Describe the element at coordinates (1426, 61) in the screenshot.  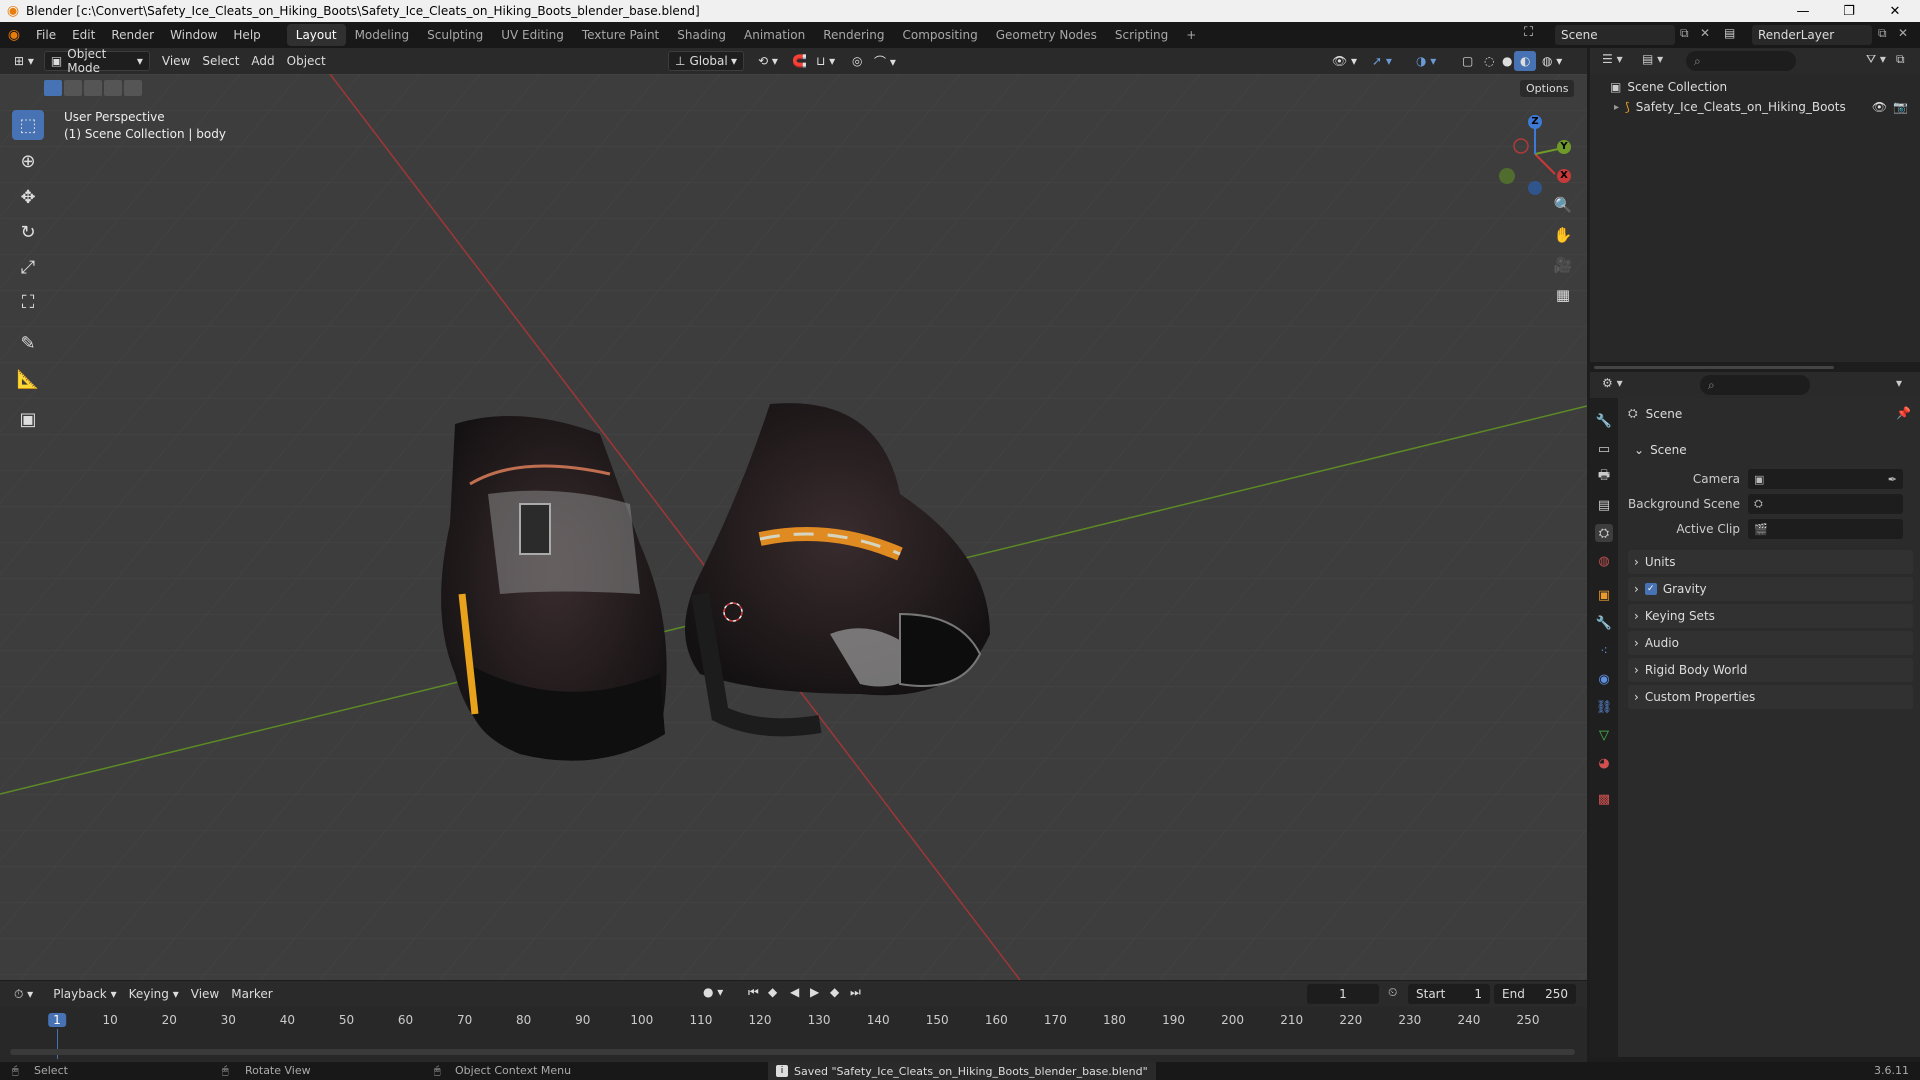
I see `overlay-toggle-icon: ◑ ▾` at that location.